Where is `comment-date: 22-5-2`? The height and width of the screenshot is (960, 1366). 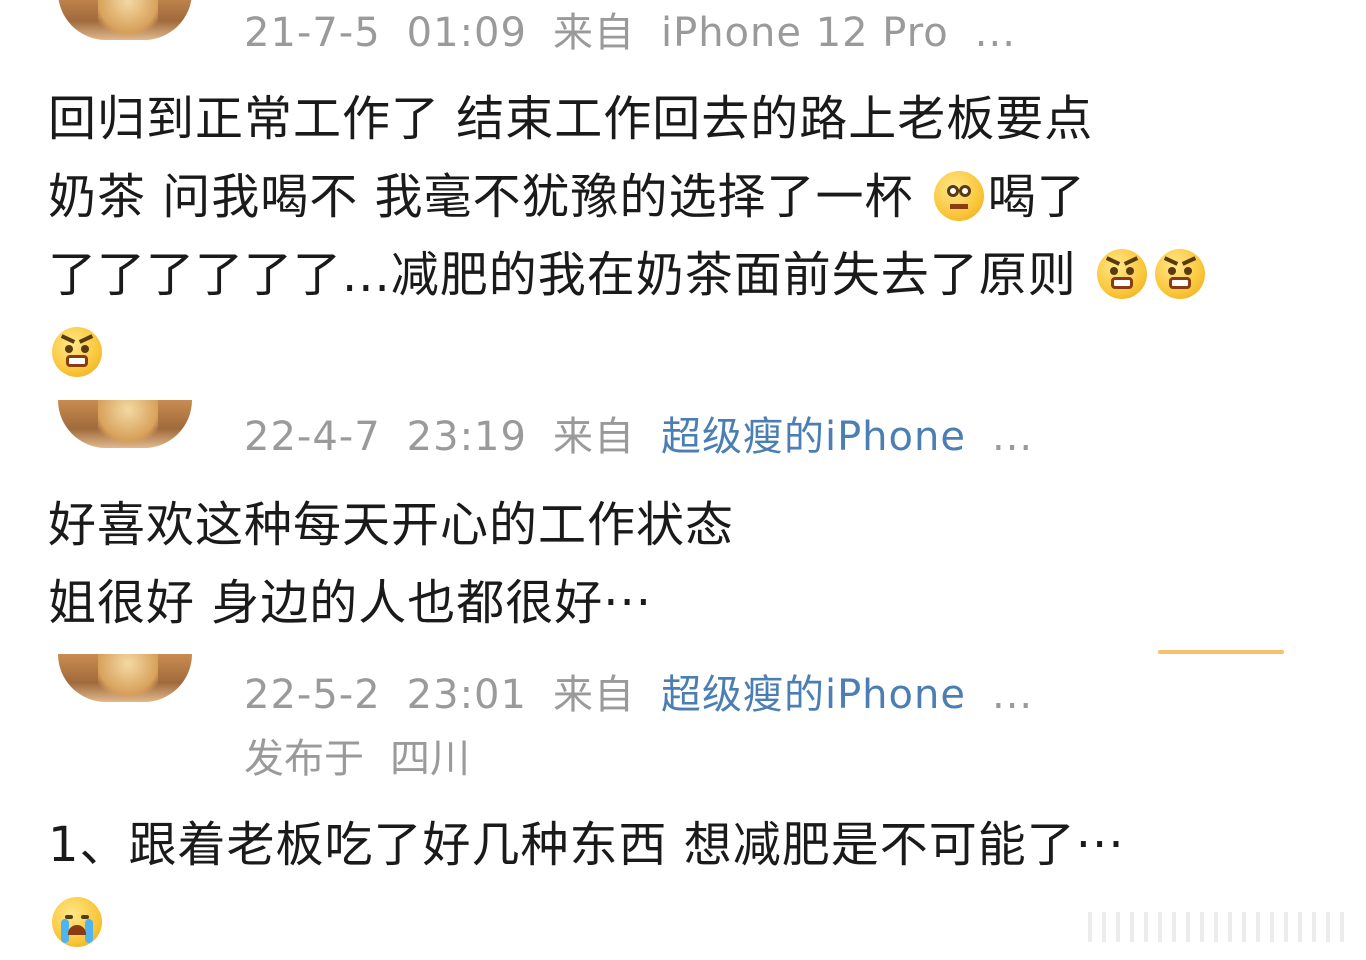
comment-date: 22-5-2 is located at coordinates (312, 695).